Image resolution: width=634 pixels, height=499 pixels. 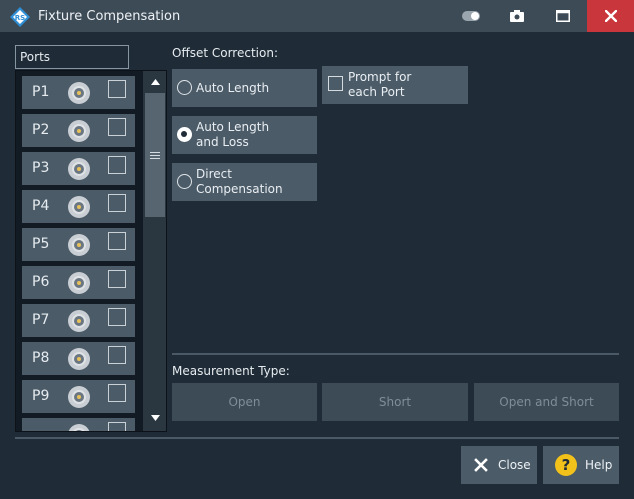 I want to click on port-row: P7, so click(x=78, y=320).